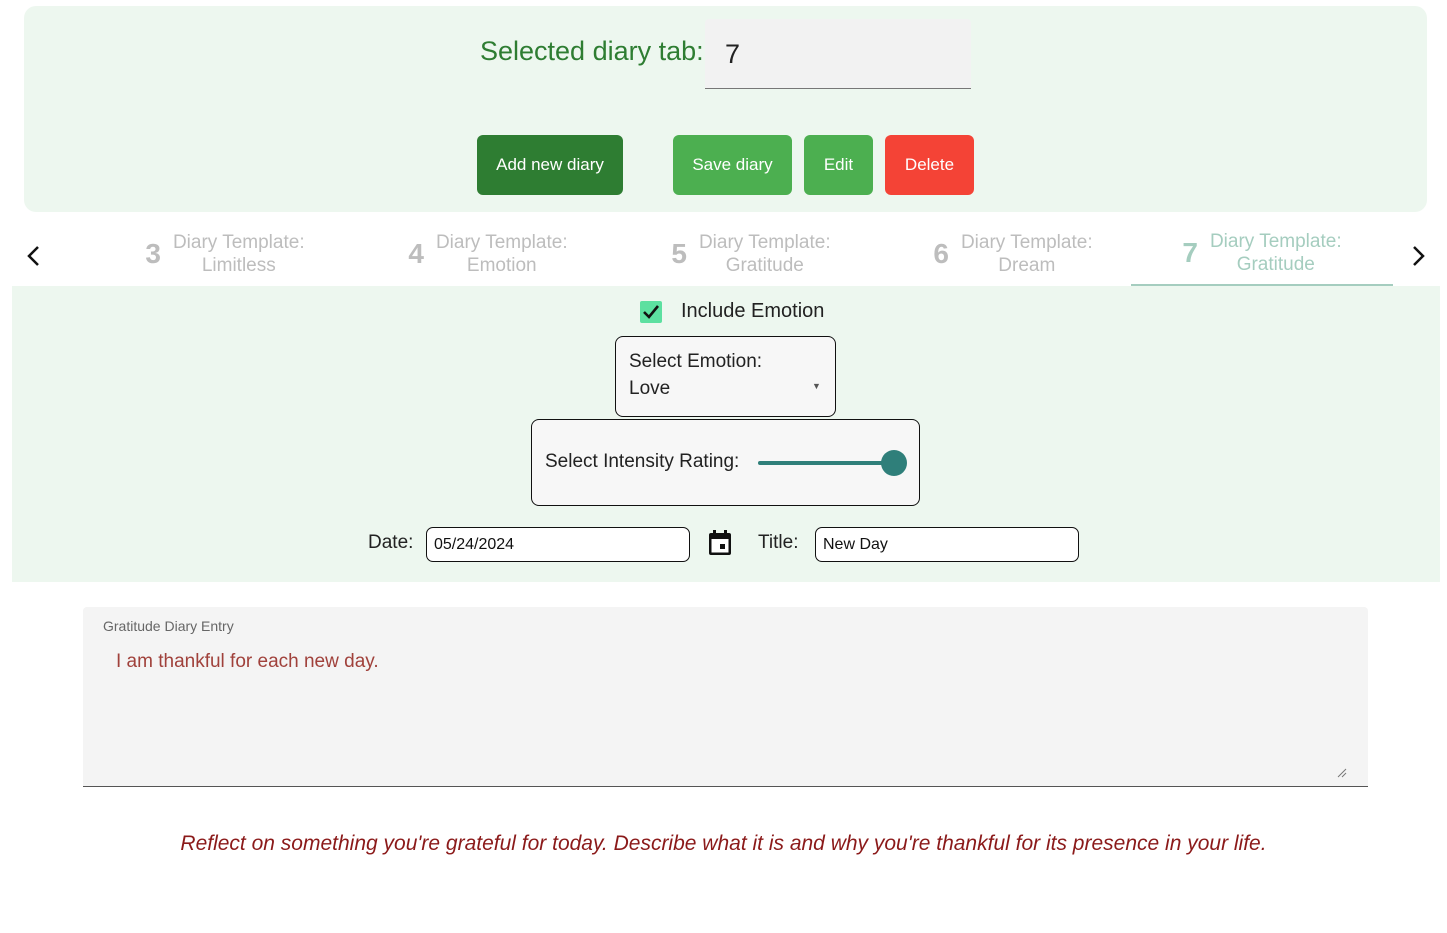 The height and width of the screenshot is (933, 1447). Describe the element at coordinates (696, 361) in the screenshot. I see `emotion-select-label: Select Emotion:` at that location.